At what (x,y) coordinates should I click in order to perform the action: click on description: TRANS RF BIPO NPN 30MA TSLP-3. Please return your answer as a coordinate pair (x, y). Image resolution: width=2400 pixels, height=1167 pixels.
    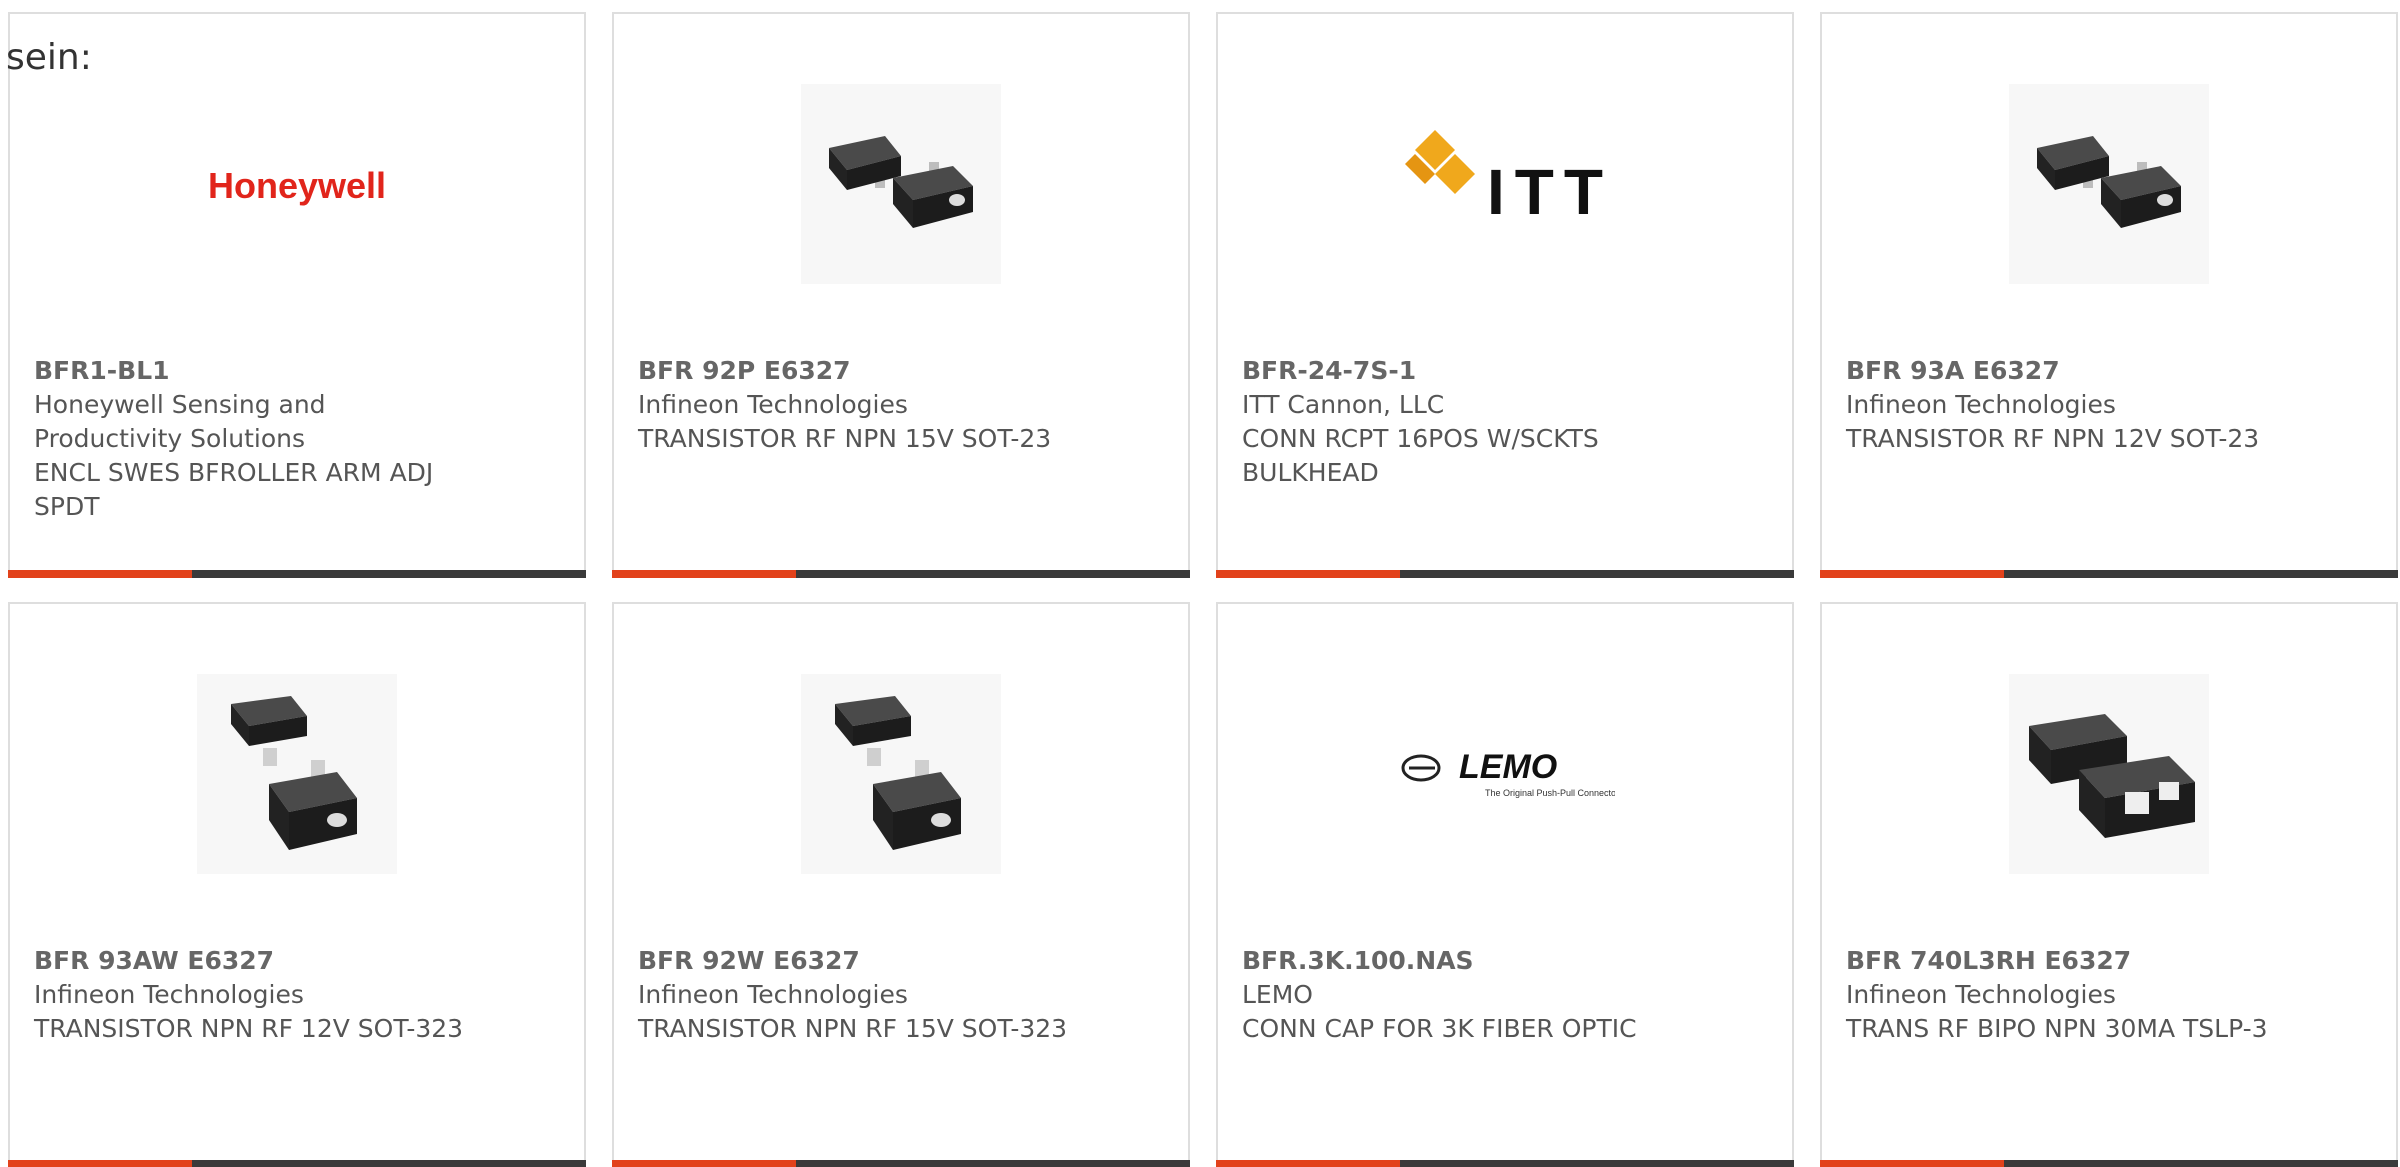
    Looking at the image, I should click on (2057, 1028).